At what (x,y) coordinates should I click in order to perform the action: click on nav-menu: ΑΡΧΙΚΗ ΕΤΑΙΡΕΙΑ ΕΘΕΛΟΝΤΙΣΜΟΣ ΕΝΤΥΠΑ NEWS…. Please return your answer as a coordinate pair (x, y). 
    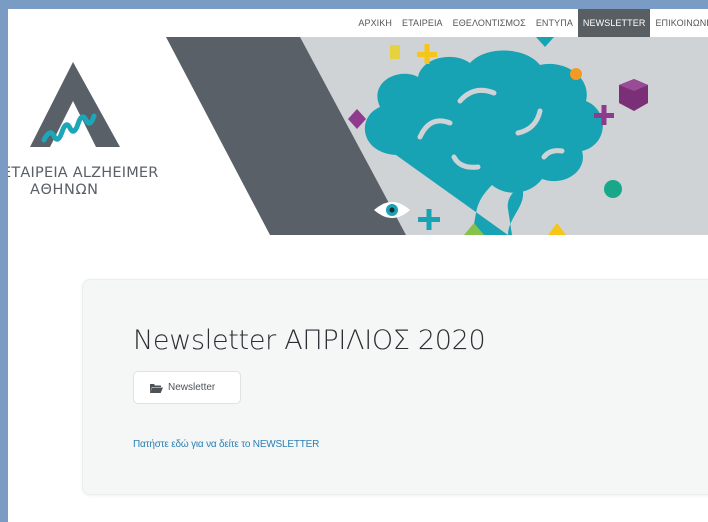
    Looking at the image, I should click on (530, 23).